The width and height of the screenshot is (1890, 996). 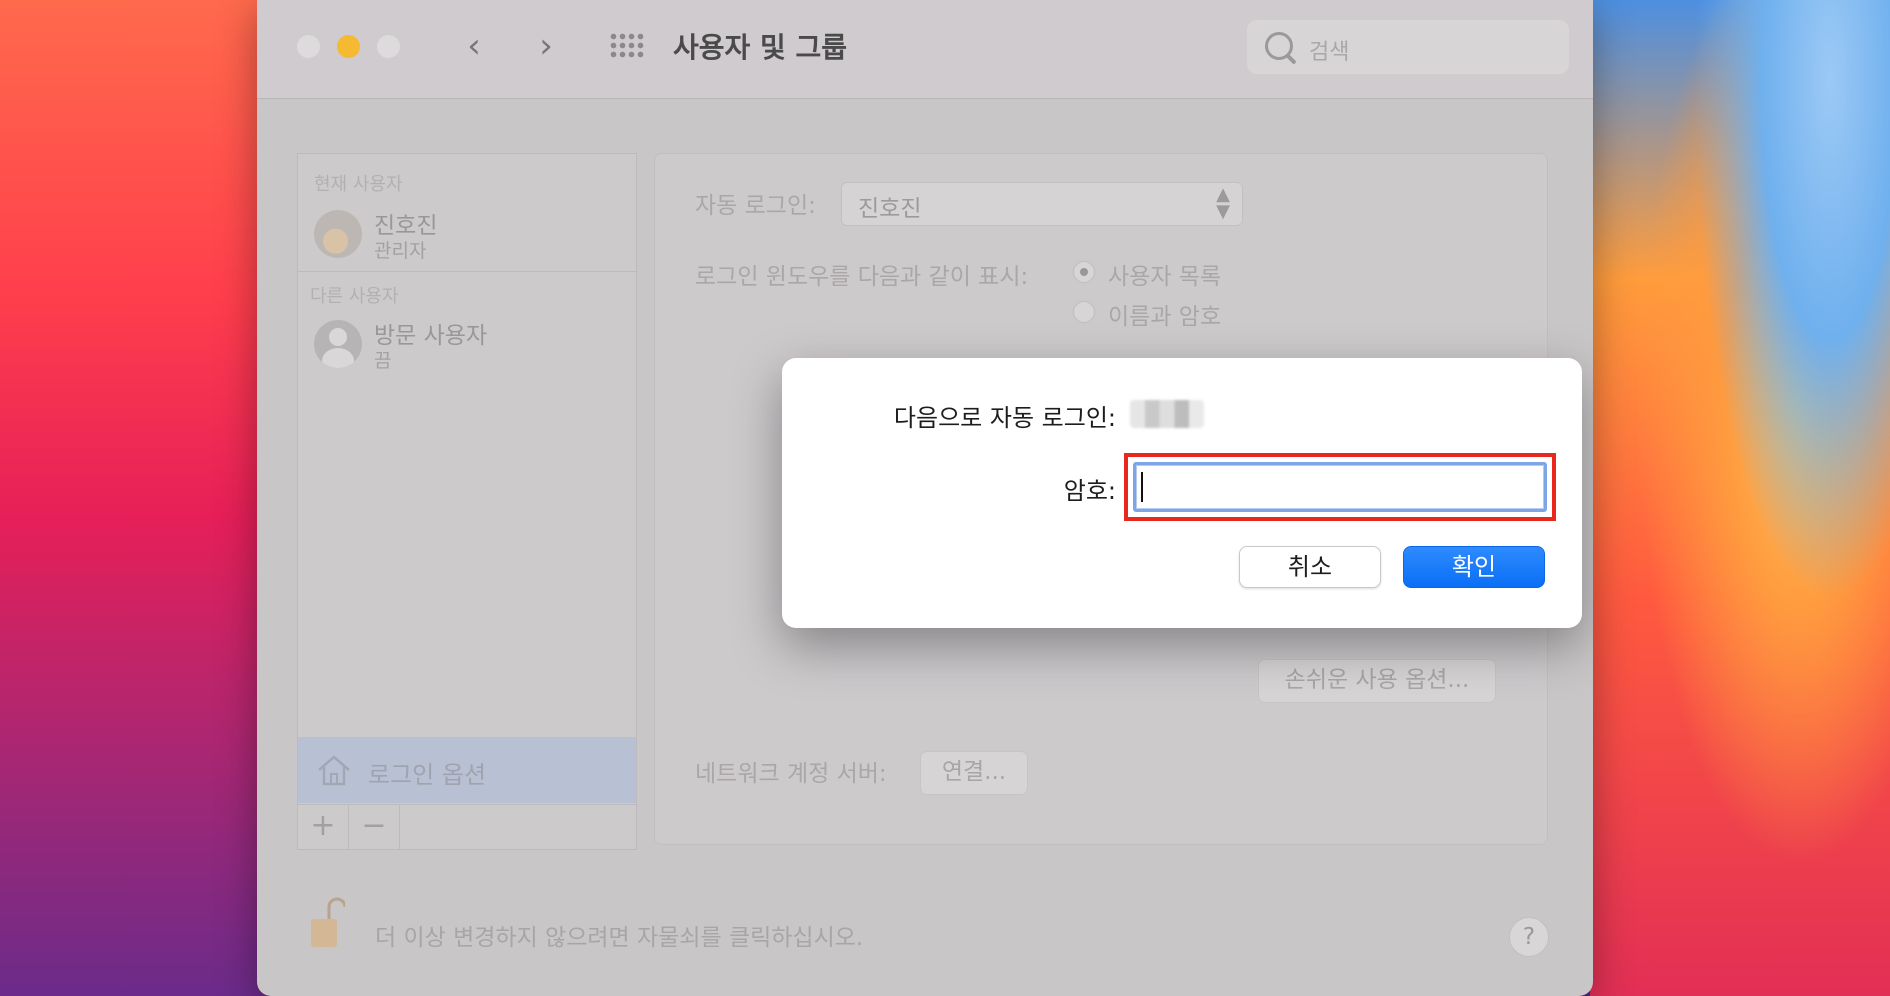 What do you see at coordinates (760, 47) in the screenshot?
I see `window-title: 사용자 및 그룹` at bounding box center [760, 47].